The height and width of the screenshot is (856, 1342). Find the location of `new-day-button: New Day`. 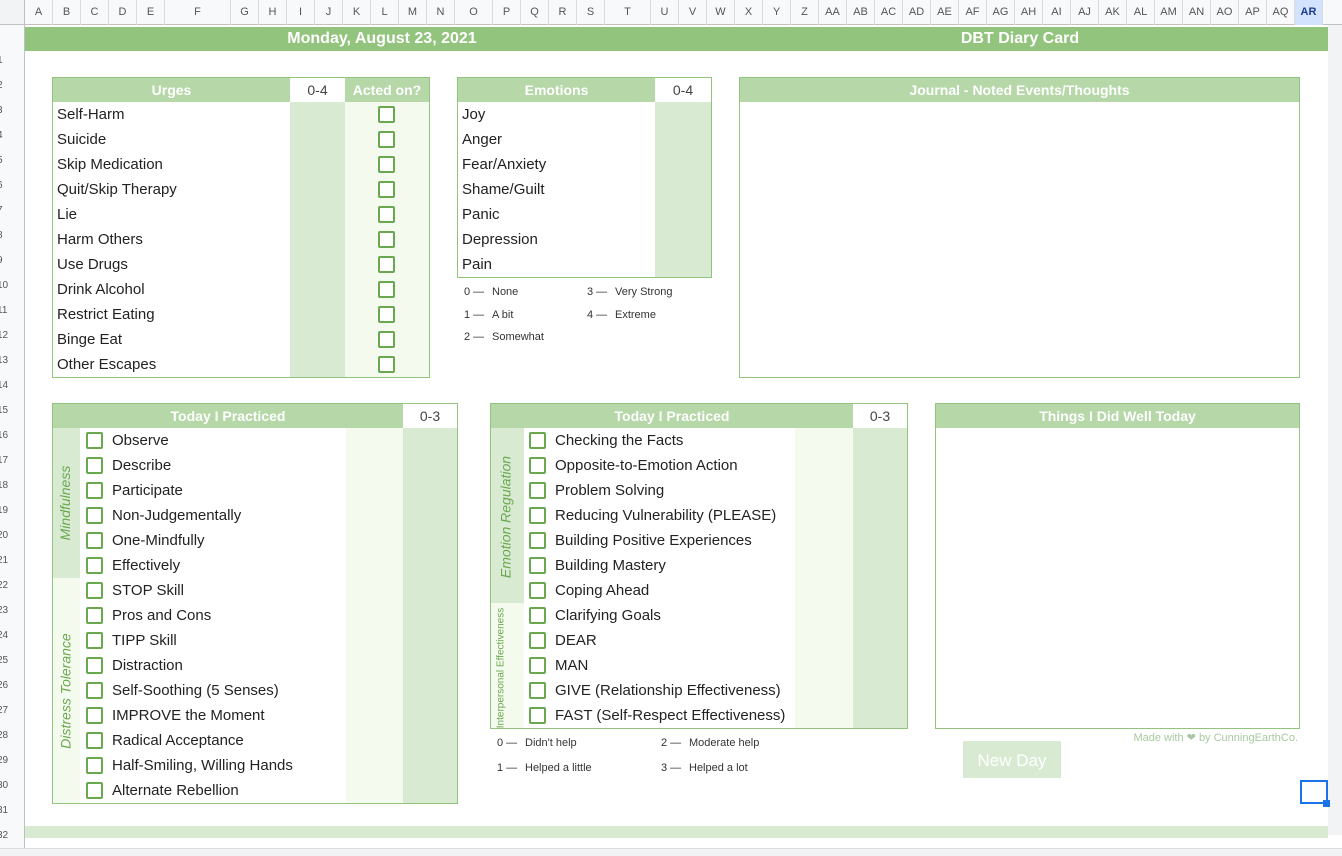

new-day-button: New Day is located at coordinates (1012, 759).